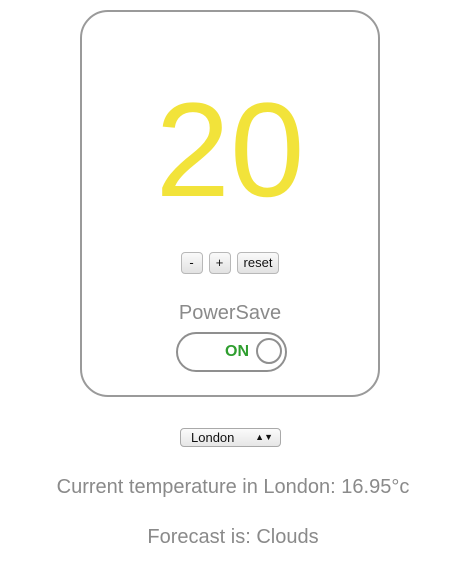 The image size is (466, 576). What do you see at coordinates (230, 150) in the screenshot?
I see `temperature-display: 20` at bounding box center [230, 150].